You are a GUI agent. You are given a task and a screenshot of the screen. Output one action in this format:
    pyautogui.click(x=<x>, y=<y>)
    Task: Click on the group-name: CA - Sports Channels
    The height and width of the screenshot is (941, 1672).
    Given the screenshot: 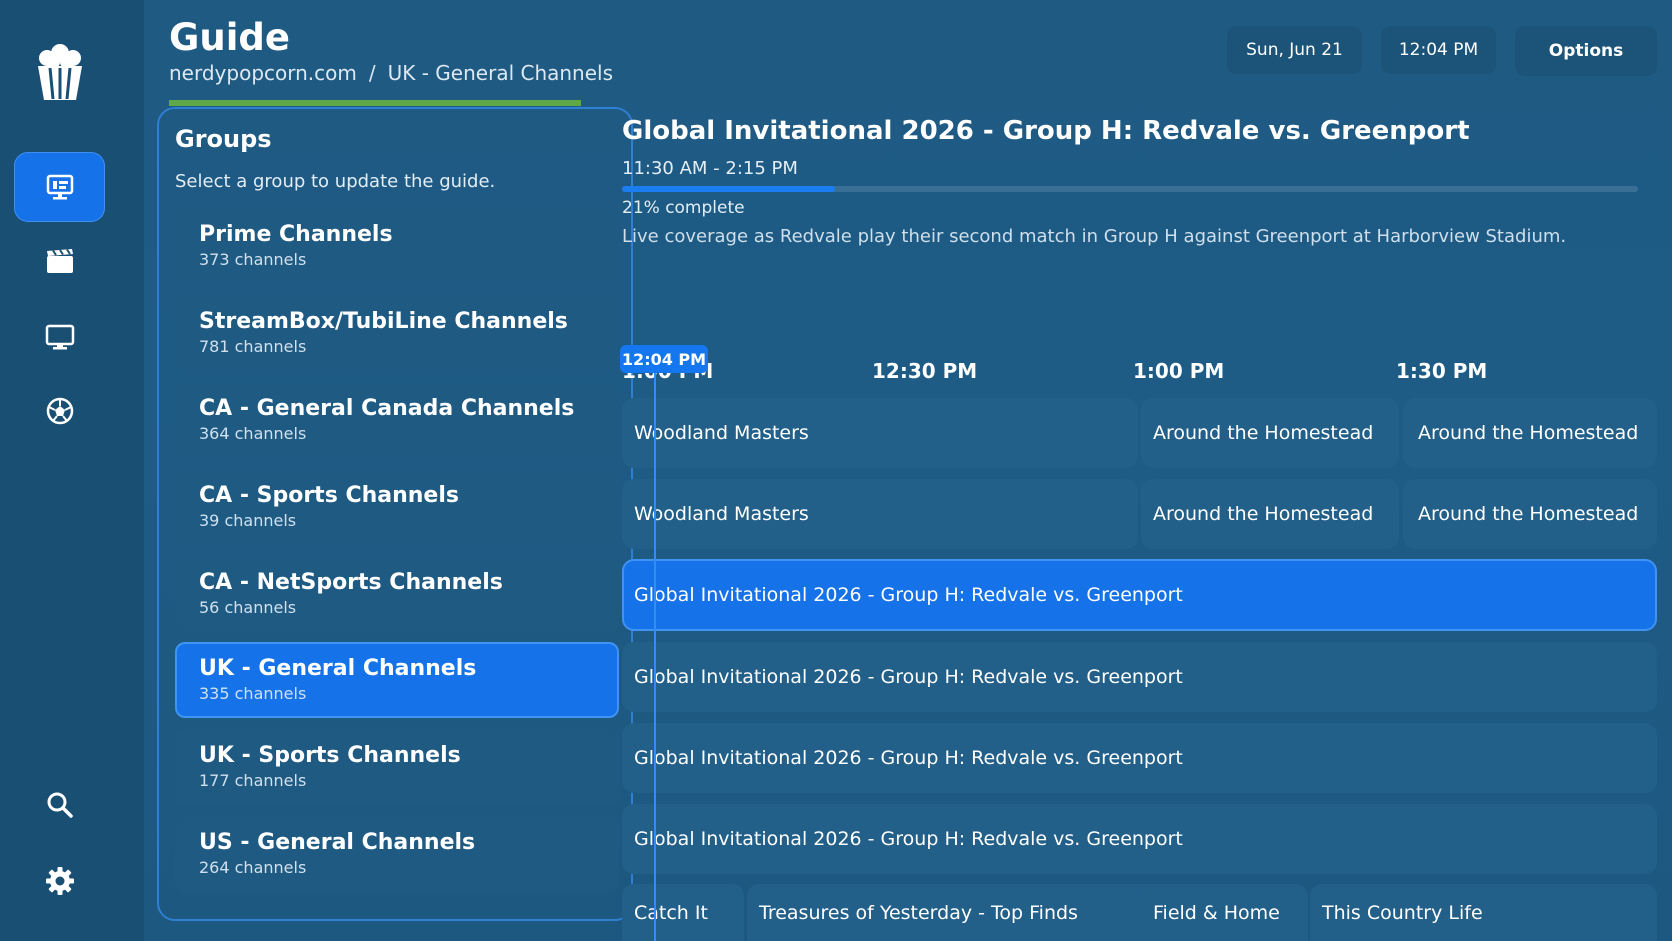 What is the action you would take?
    pyautogui.click(x=329, y=495)
    